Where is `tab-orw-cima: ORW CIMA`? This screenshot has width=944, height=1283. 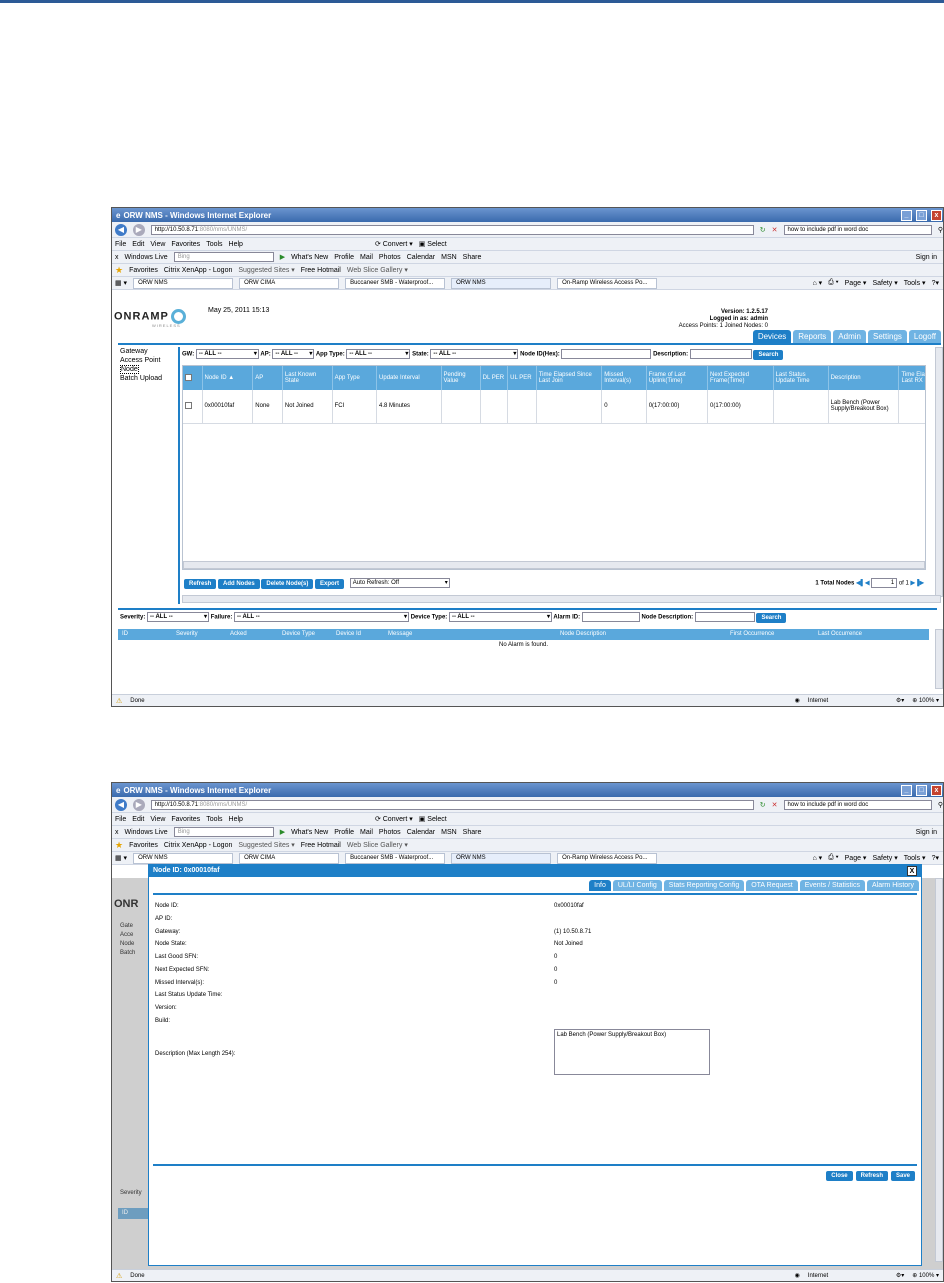
tab-orw-cima: ORW CIMA is located at coordinates (289, 283).